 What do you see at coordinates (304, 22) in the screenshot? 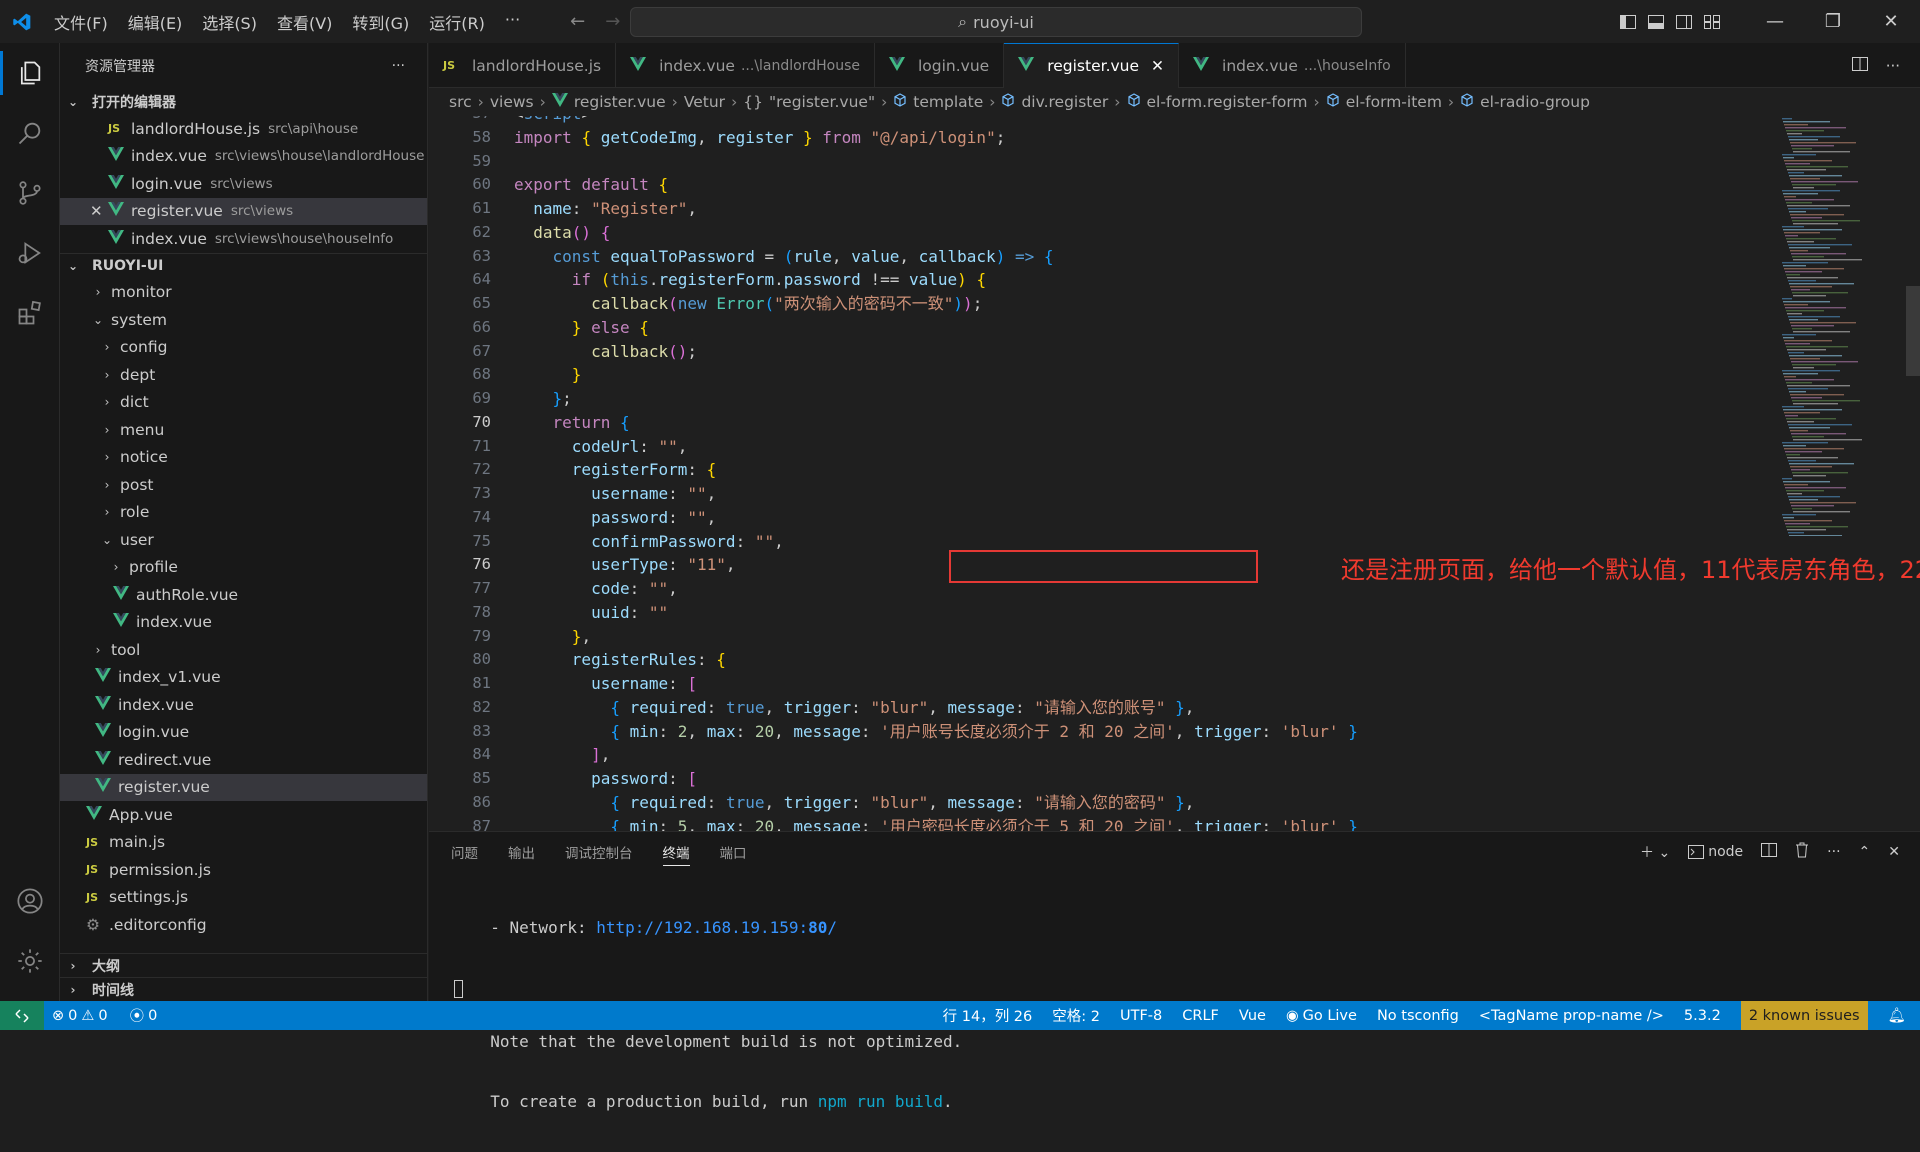
I see `menu-item: 查看(V)` at bounding box center [304, 22].